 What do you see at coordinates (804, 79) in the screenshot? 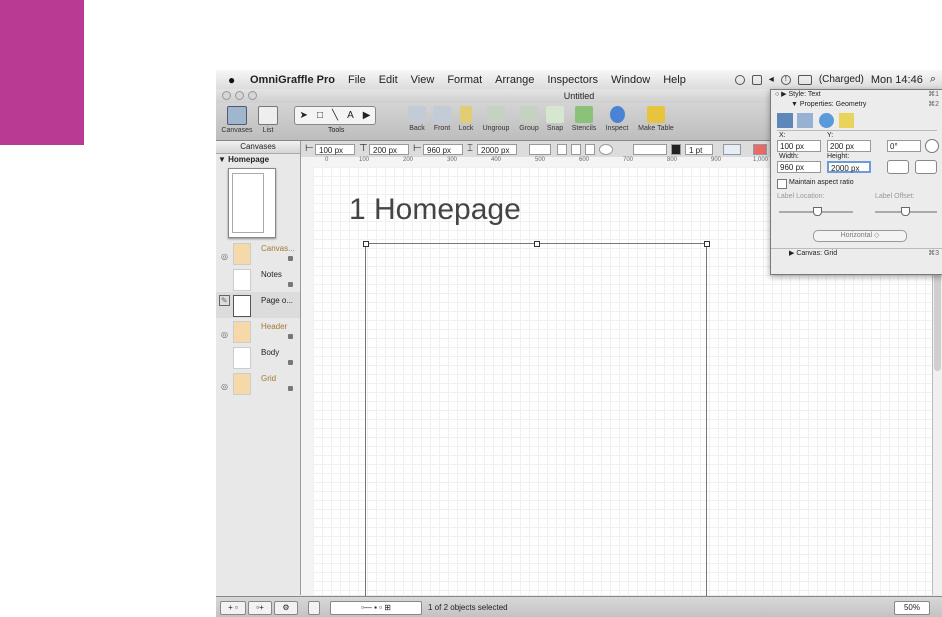
I see `battery-icon` at bounding box center [804, 79].